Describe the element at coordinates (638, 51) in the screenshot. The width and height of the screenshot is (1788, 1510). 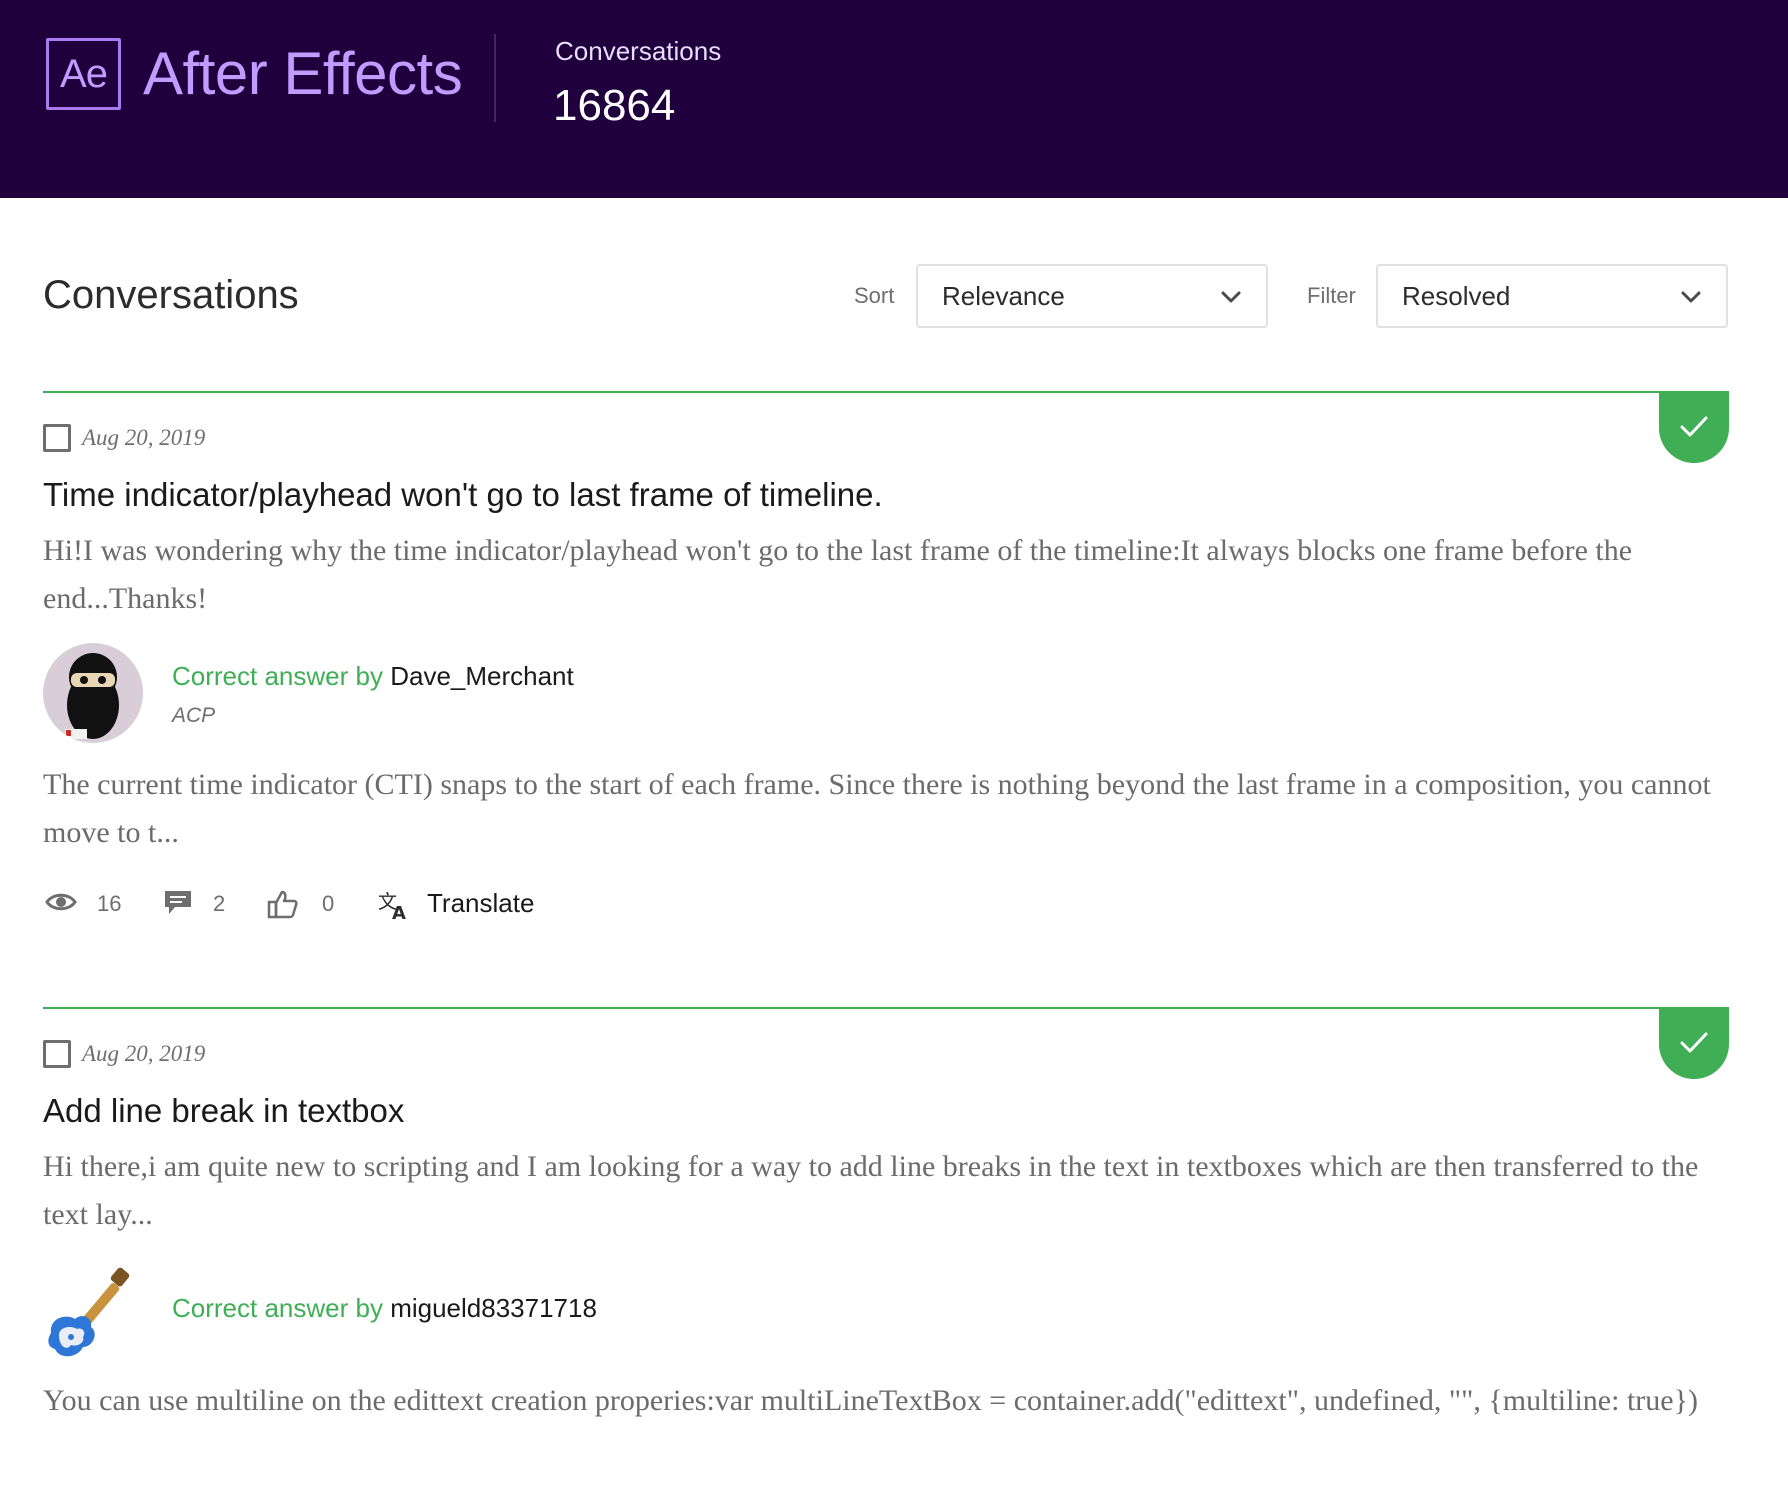
I see `conversations-count-label: Conversations` at that location.